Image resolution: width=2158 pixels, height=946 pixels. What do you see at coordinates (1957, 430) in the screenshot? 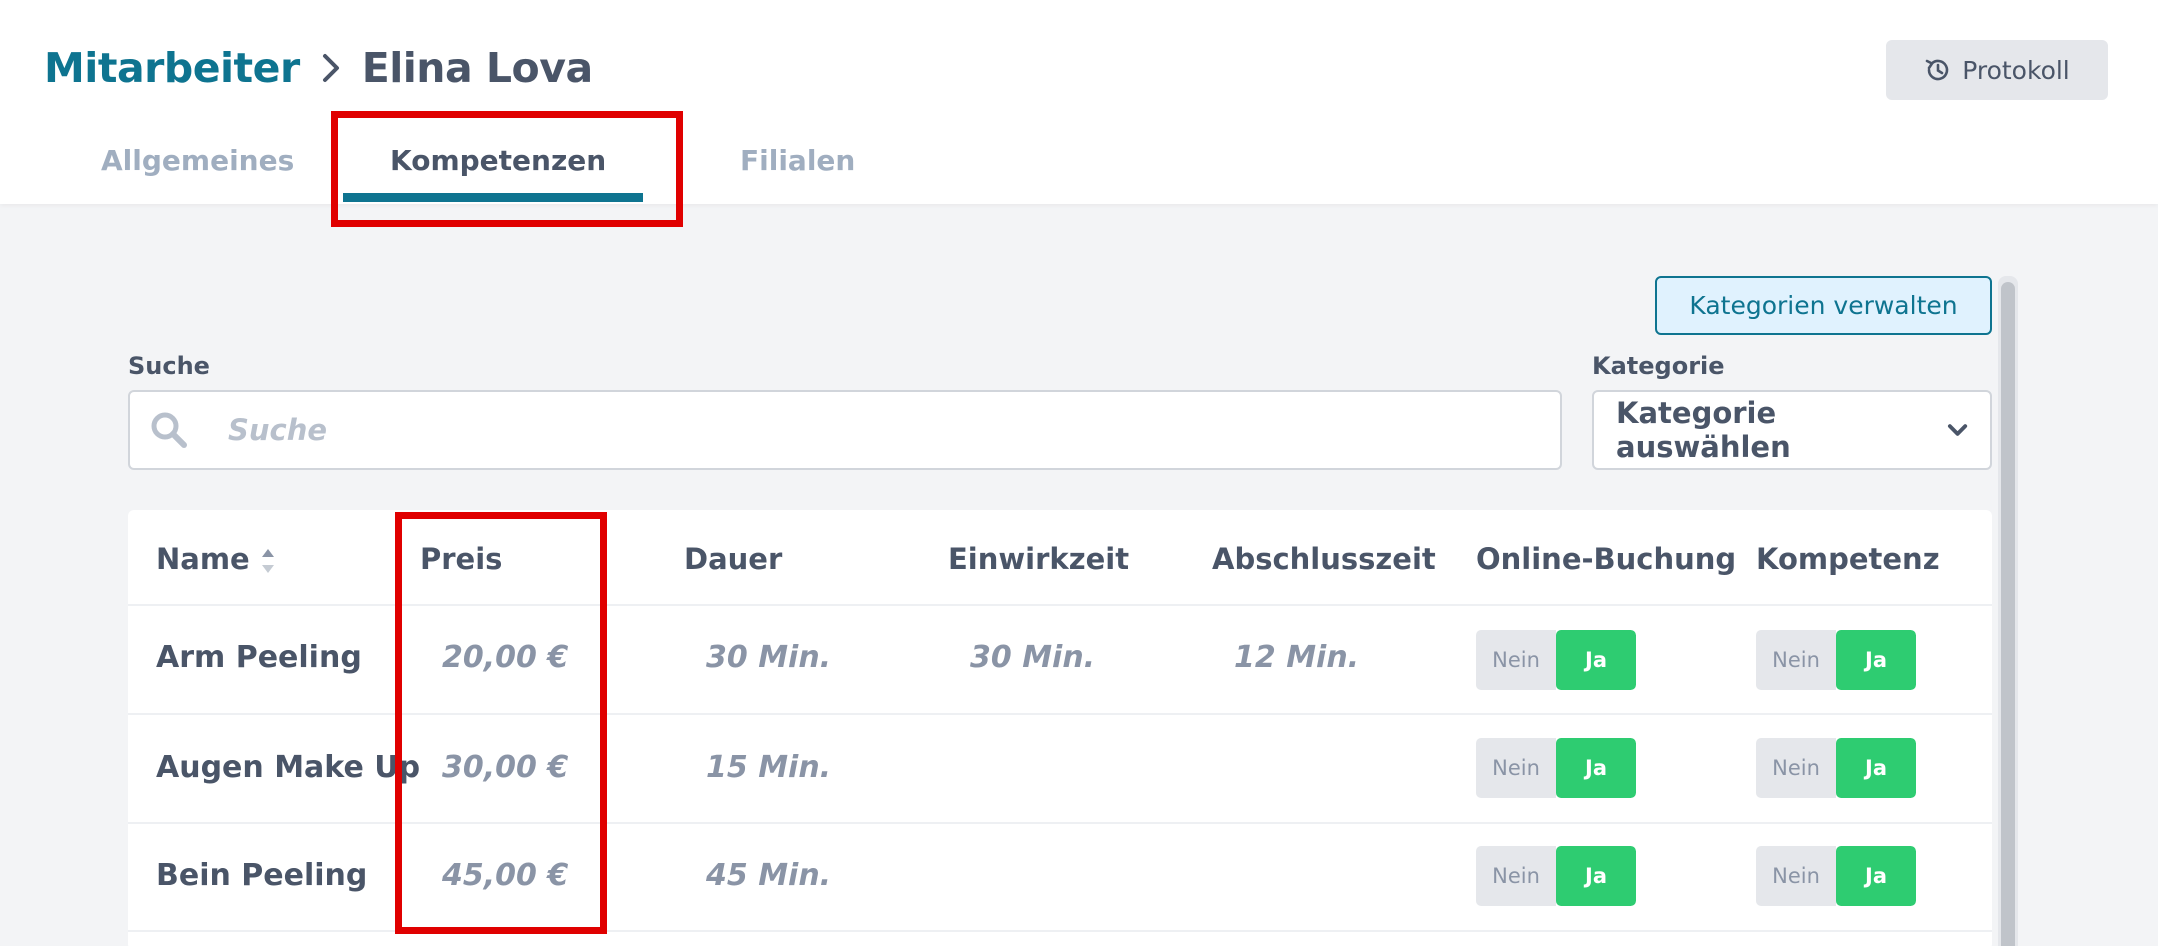
I see `chevron-down-icon` at bounding box center [1957, 430].